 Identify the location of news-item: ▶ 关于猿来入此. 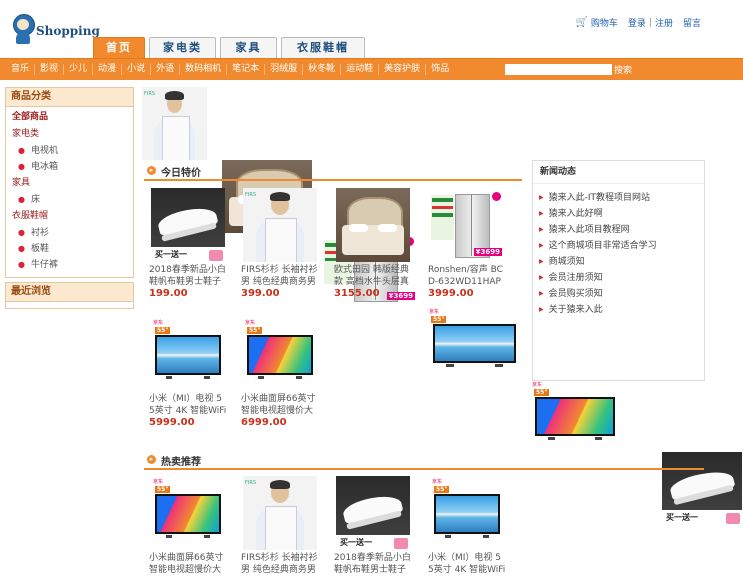
(621, 310).